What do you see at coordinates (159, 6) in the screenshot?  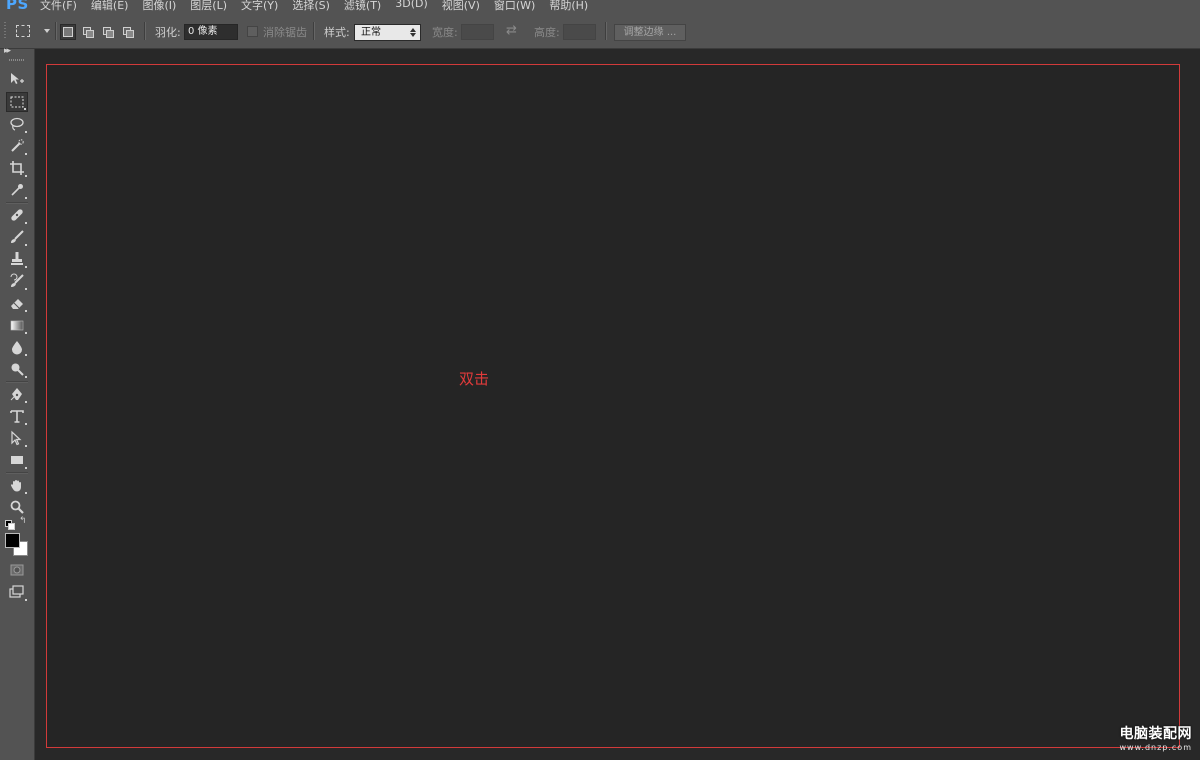 I see `menu-image: 图像(I)` at bounding box center [159, 6].